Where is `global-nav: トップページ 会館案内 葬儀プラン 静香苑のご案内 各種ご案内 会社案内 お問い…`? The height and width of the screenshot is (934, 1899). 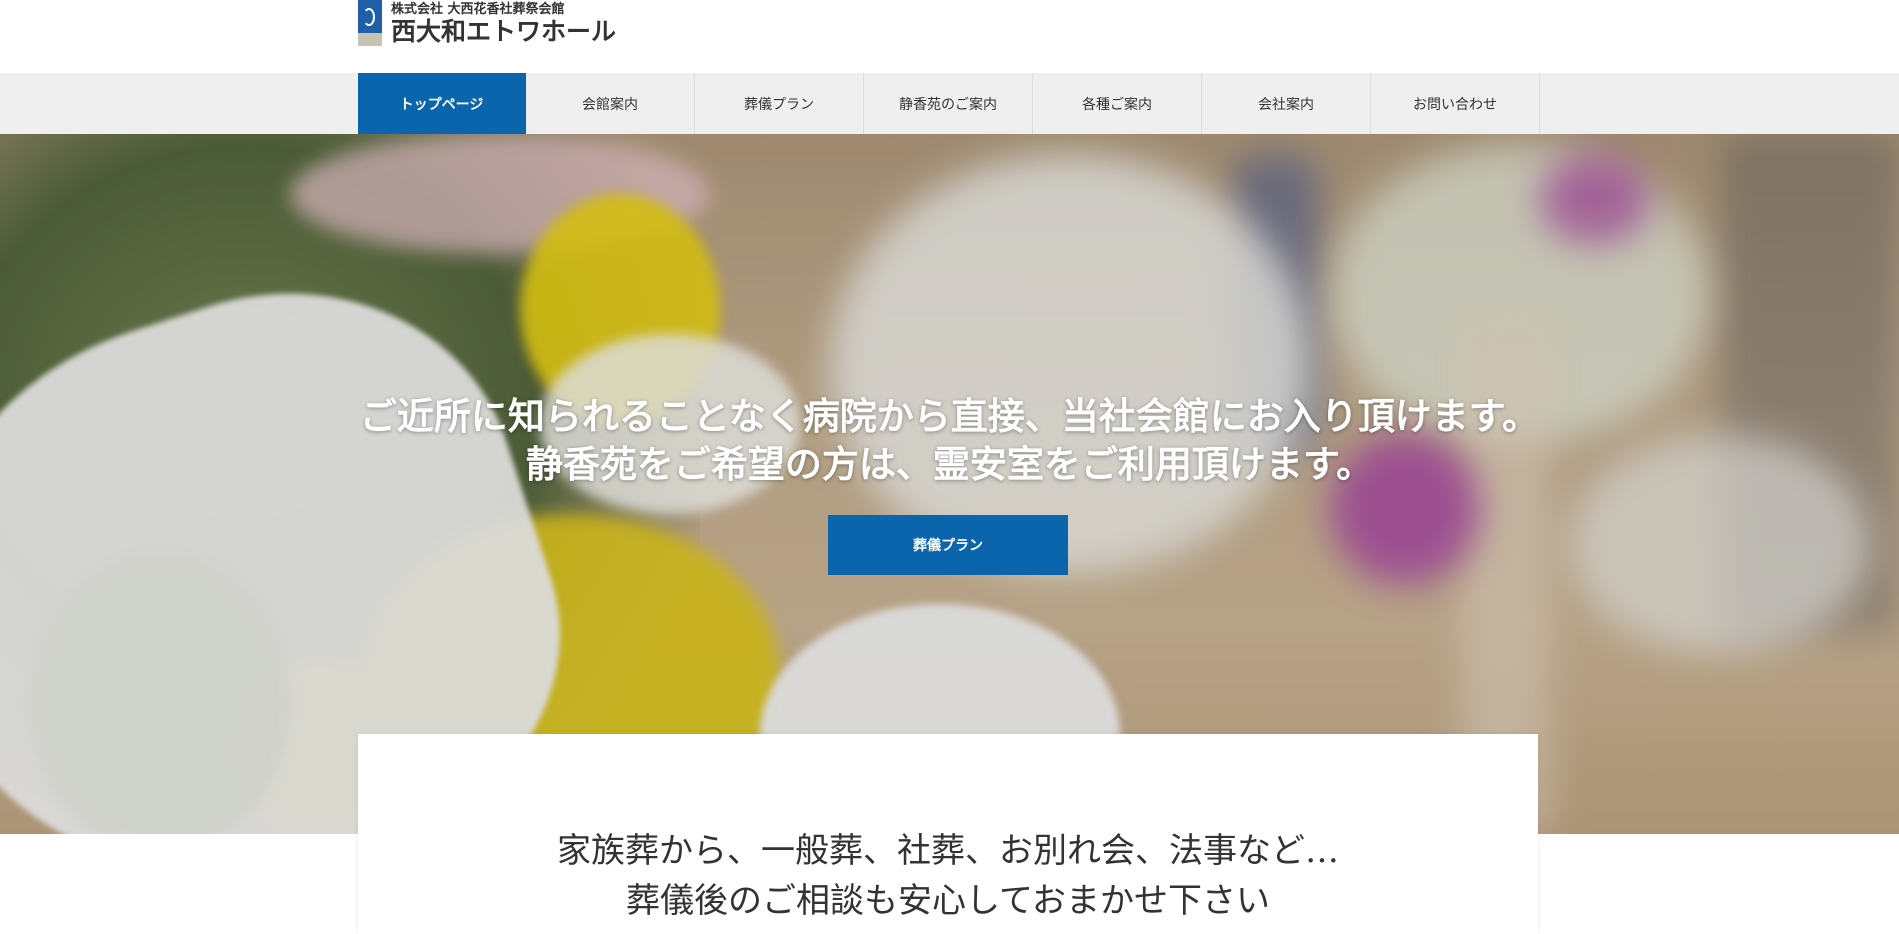
global-nav: トップページ 会館案内 葬儀プラン 静香苑のご案内 各種ご案内 会社案内 お問い… is located at coordinates (949, 103).